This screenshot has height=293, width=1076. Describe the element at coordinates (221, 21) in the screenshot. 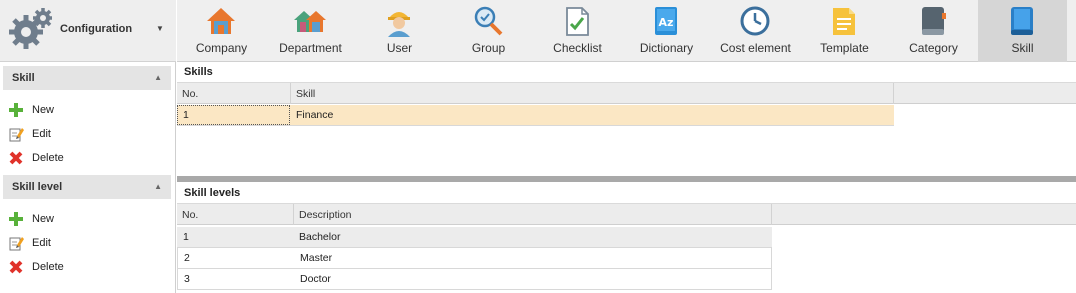

I see `house-icon` at that location.